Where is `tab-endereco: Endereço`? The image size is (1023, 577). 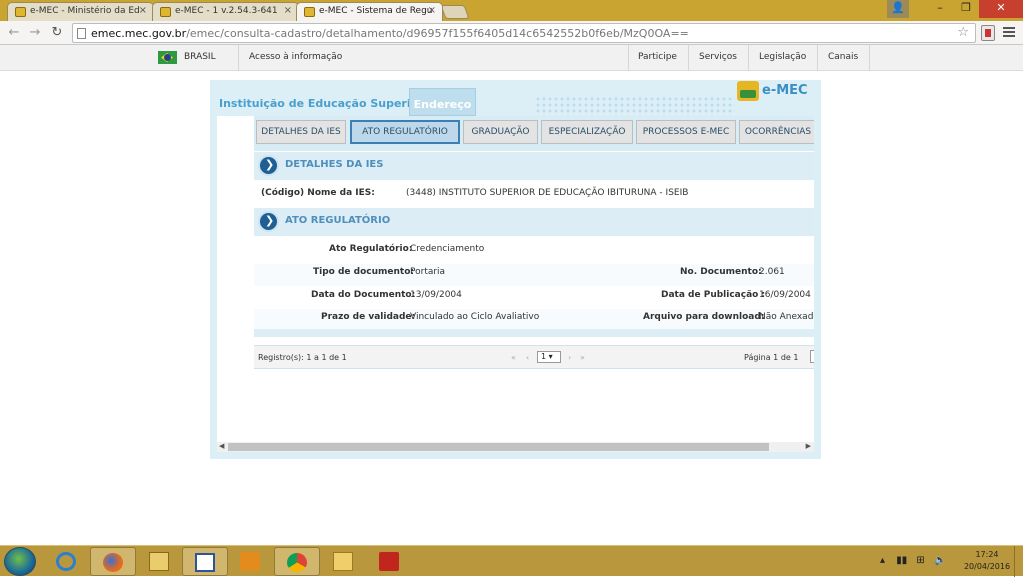 tab-endereco: Endereço is located at coordinates (442, 102).